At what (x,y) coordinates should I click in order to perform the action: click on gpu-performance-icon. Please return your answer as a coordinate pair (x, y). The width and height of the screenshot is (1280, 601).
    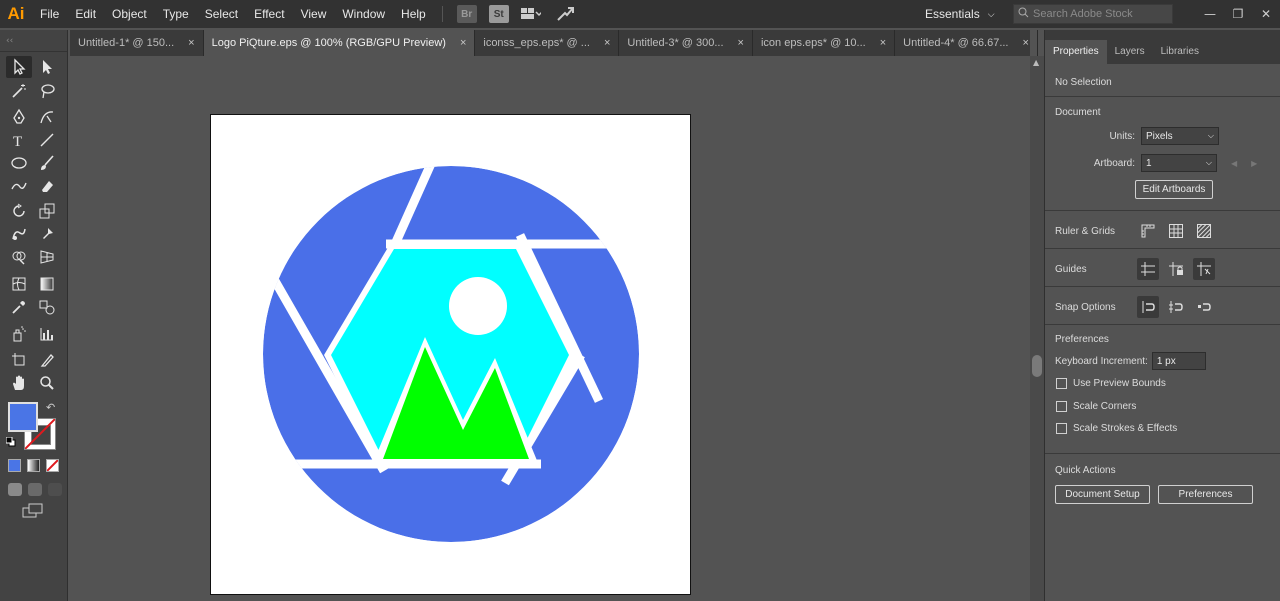
    Looking at the image, I should click on (565, 14).